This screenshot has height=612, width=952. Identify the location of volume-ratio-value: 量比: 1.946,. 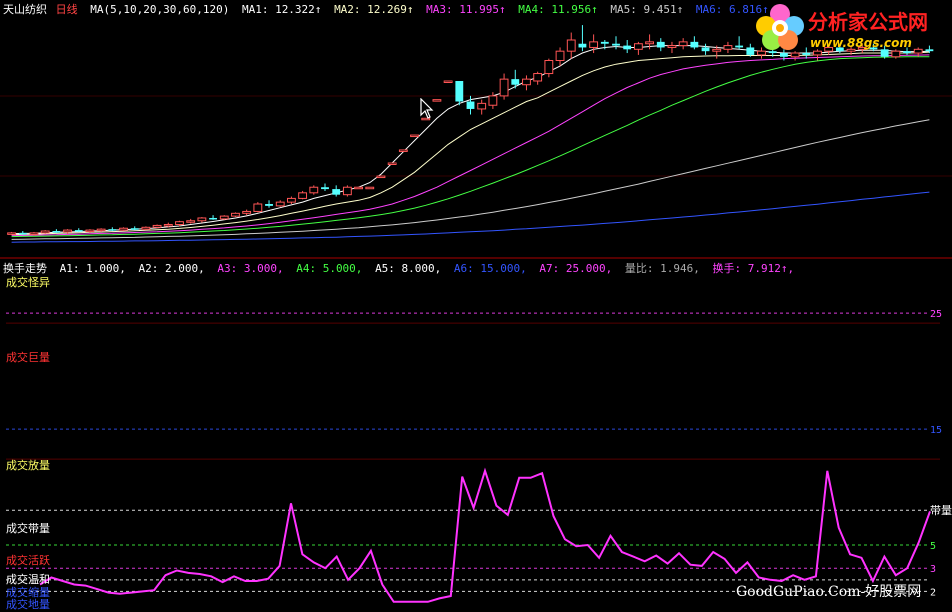
(662, 268).